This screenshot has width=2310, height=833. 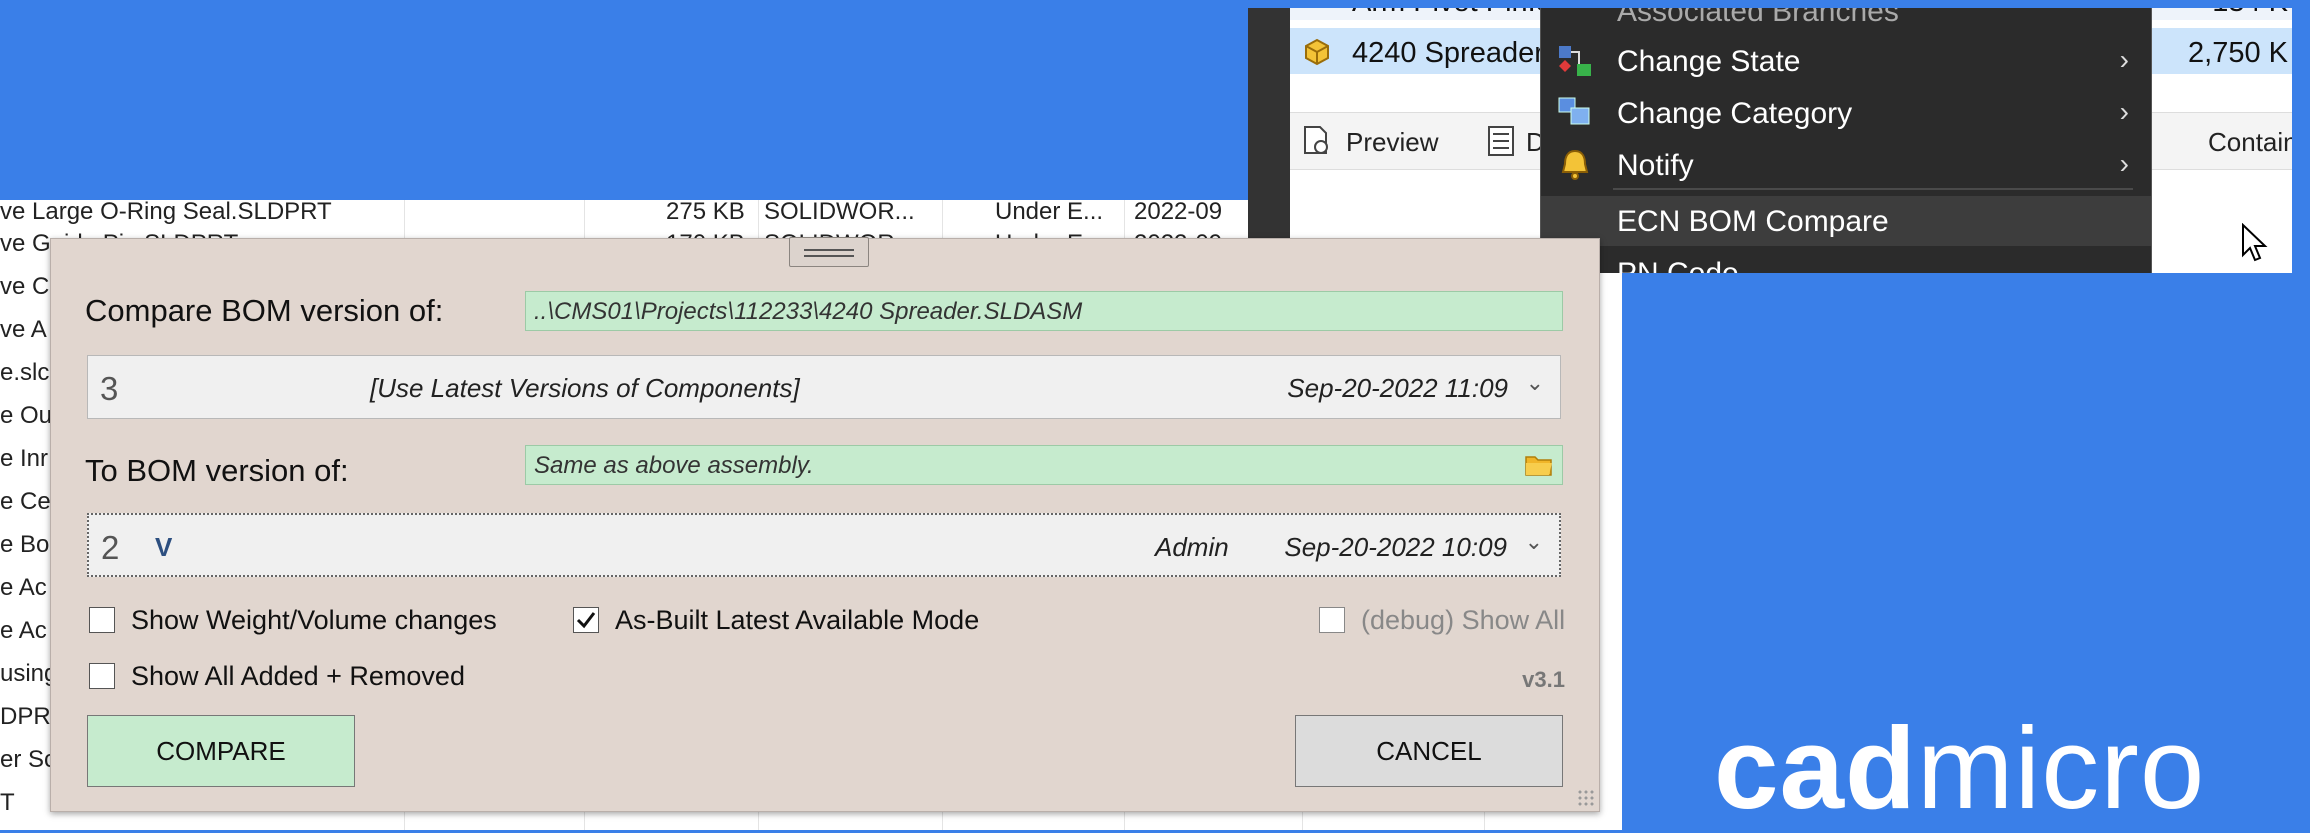 I want to click on as-built-checkbox, so click(x=586, y=620).